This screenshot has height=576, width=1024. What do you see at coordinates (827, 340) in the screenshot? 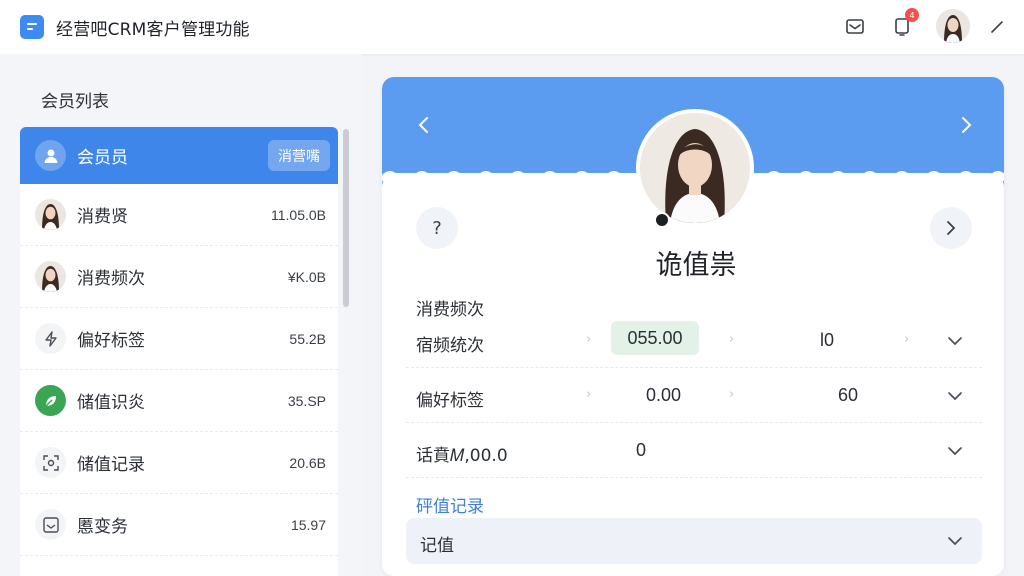
I see `field-value: l0` at bounding box center [827, 340].